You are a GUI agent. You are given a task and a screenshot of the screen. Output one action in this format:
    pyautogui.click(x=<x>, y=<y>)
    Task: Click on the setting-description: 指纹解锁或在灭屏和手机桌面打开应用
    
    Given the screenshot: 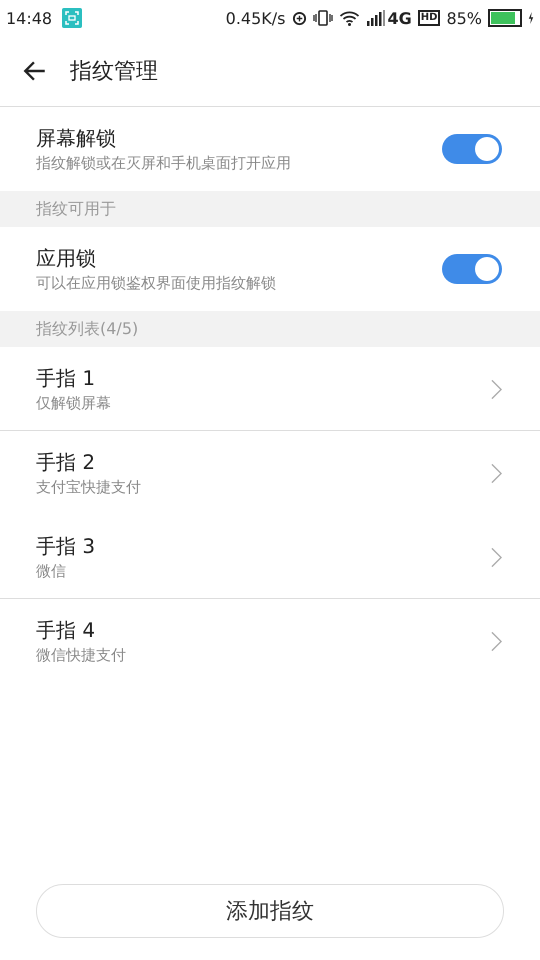 What is the action you would take?
    pyautogui.click(x=163, y=163)
    